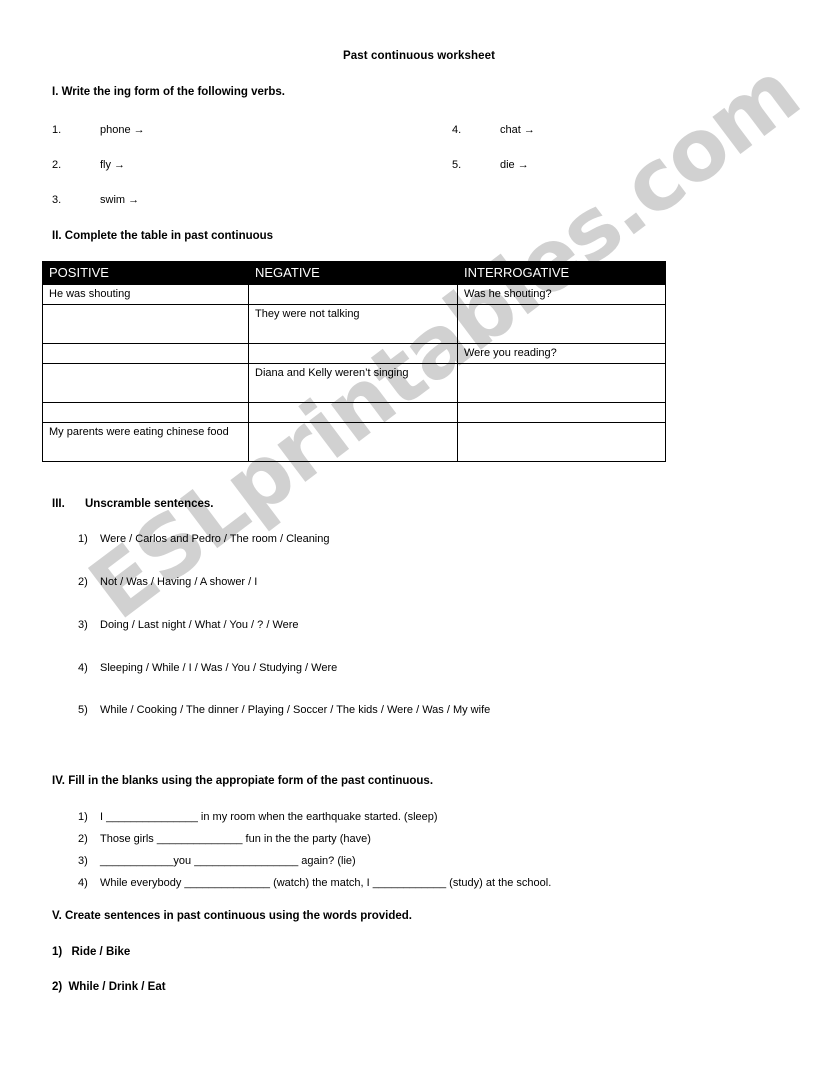  What do you see at coordinates (58, 504) in the screenshot?
I see `section-3-numeral: III.` at bounding box center [58, 504].